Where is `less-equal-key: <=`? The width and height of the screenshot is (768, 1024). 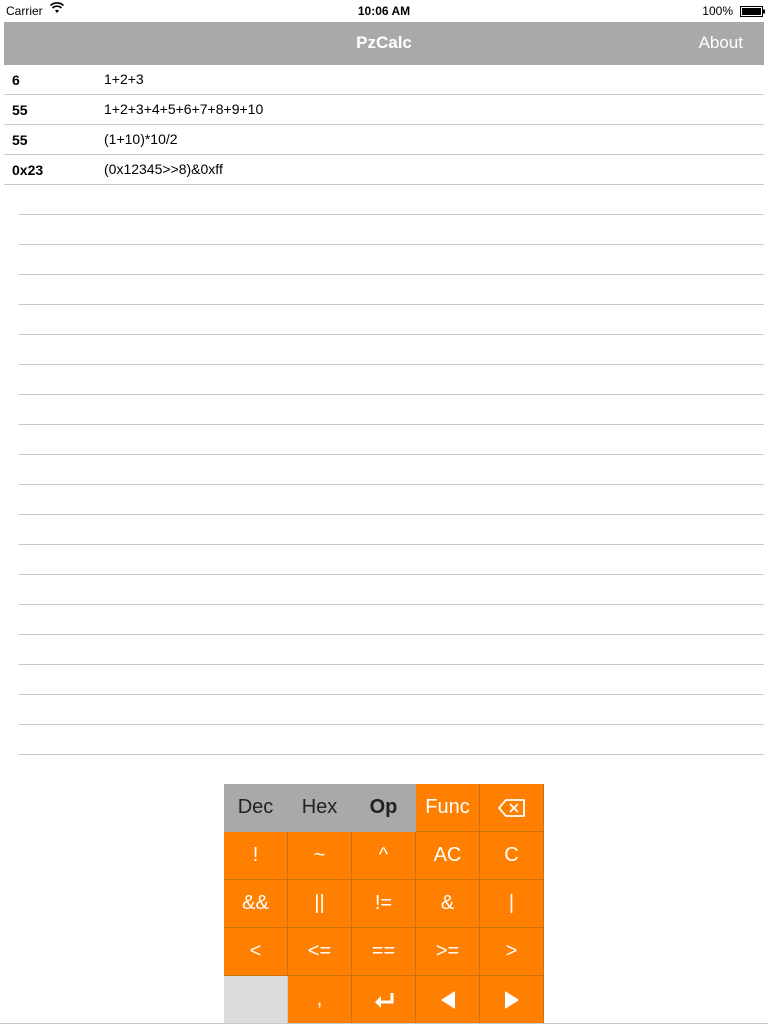 less-equal-key: <= is located at coordinates (320, 952).